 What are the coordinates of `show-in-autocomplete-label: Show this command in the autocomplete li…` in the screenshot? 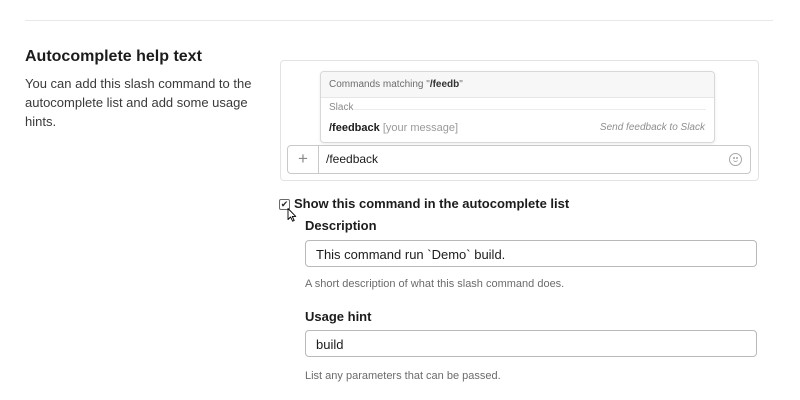 It's located at (431, 203).